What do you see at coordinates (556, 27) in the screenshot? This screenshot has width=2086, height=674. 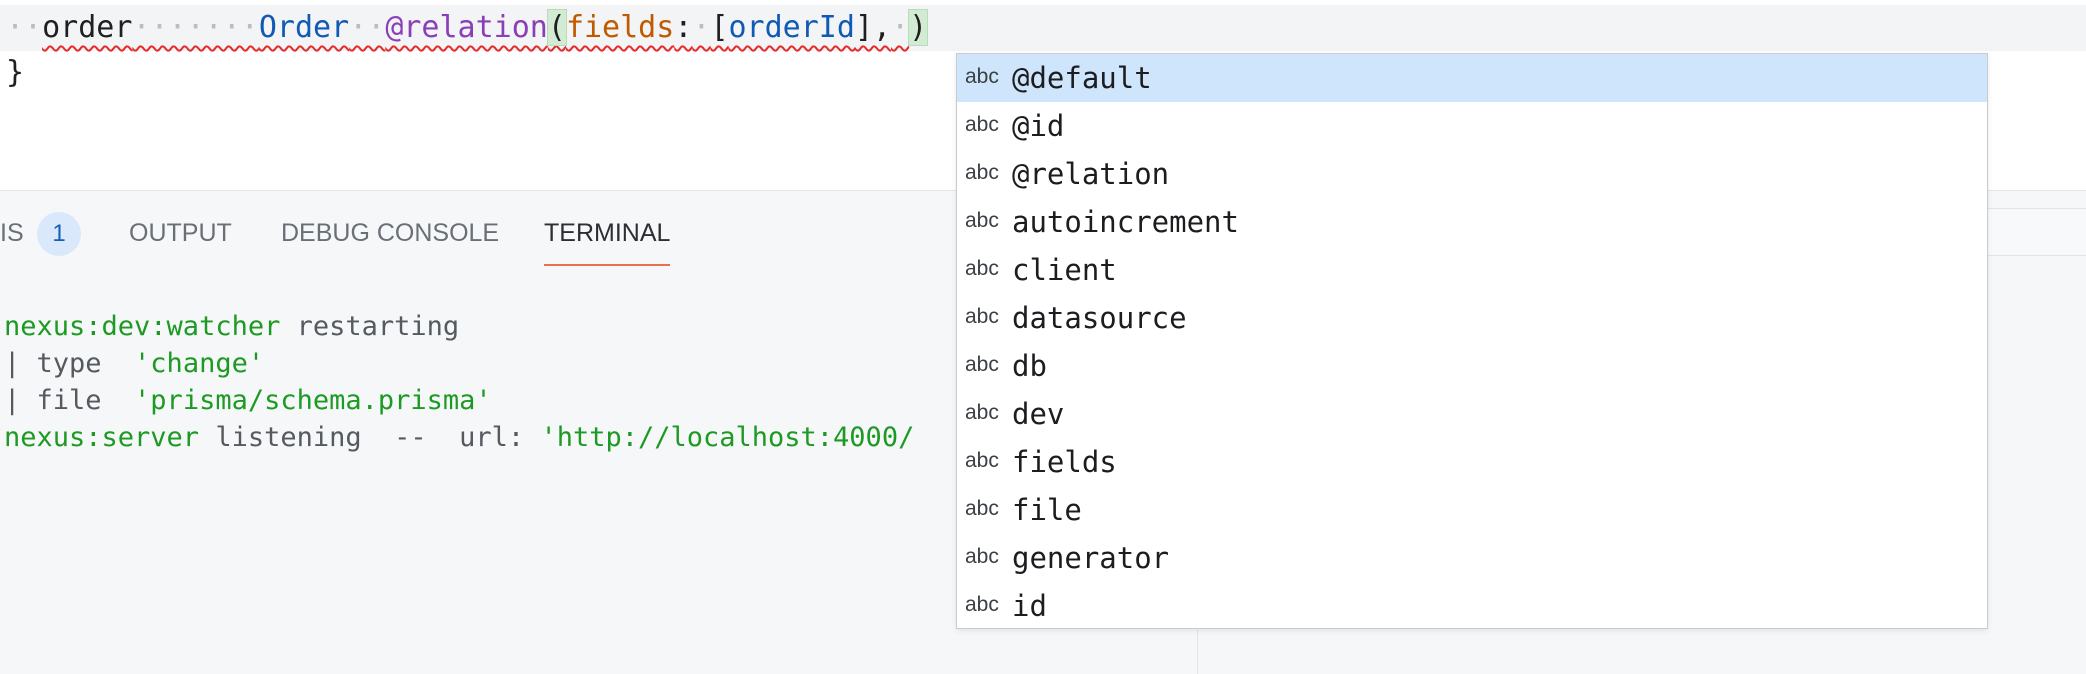 I see `matching-paren-open: (` at bounding box center [556, 27].